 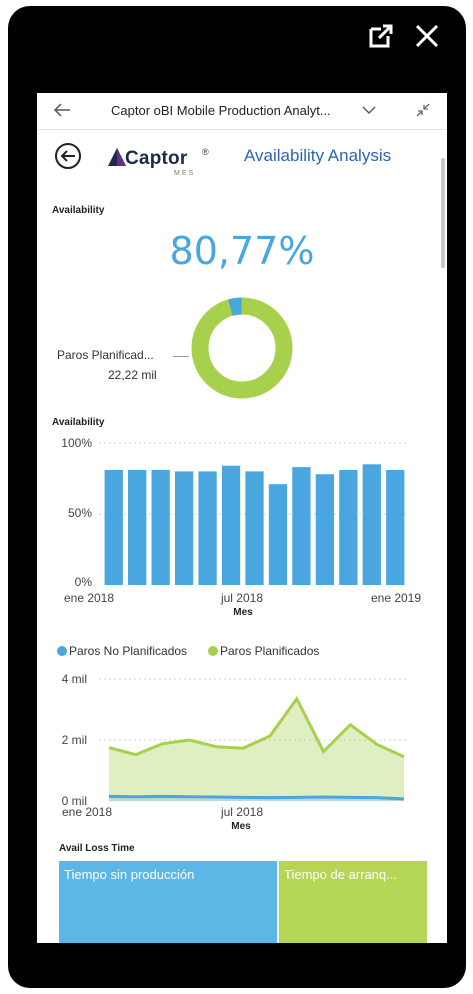 What do you see at coordinates (188, 651) in the screenshot?
I see `area-legend: Paros No Planificados Paros Planificados` at bounding box center [188, 651].